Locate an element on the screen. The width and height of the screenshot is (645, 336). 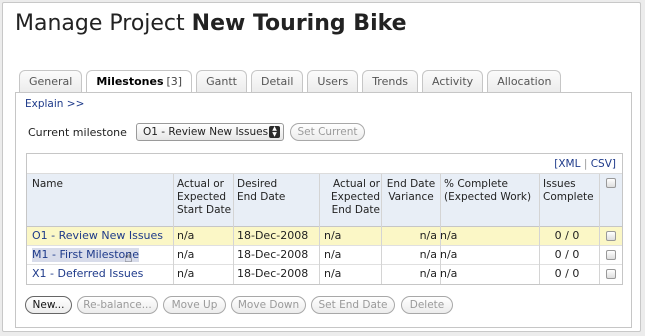
header-actual-end: Actual or Expected End Date is located at coordinates (350, 197).